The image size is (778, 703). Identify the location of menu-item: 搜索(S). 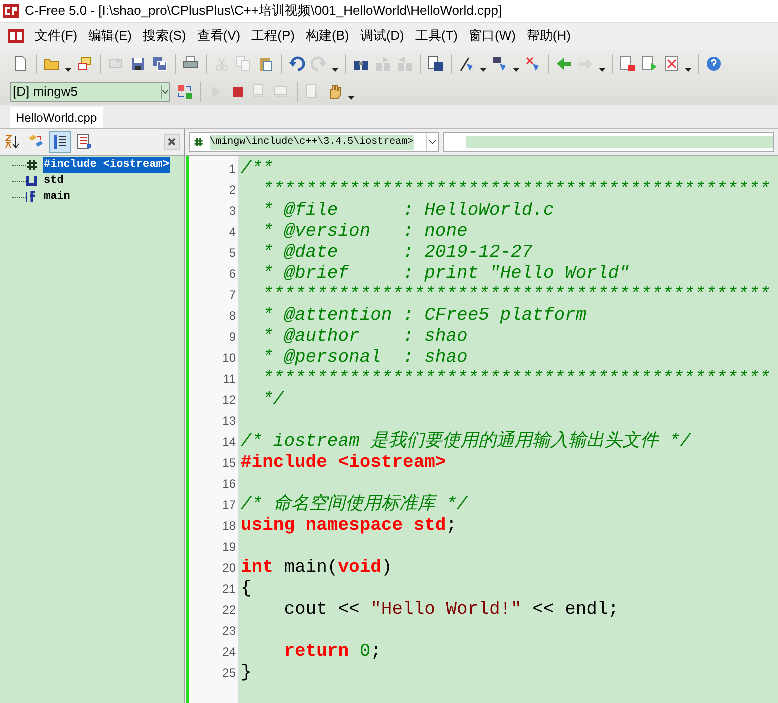
(164, 36).